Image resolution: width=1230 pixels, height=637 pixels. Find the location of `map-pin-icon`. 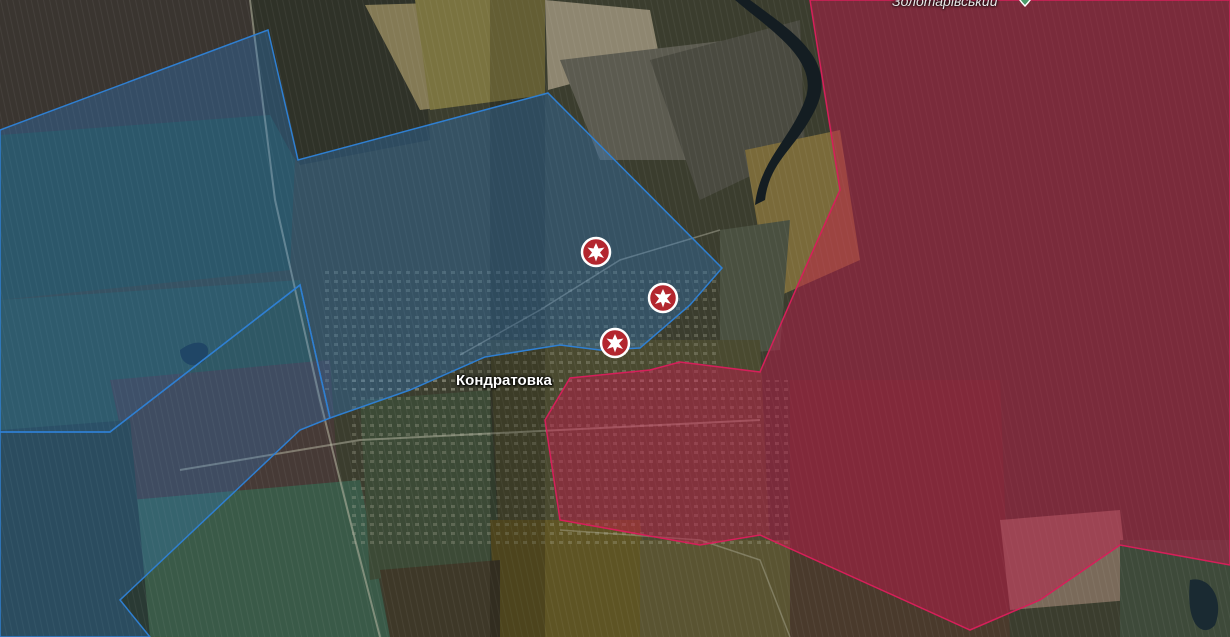

map-pin-icon is located at coordinates (1025, 4).